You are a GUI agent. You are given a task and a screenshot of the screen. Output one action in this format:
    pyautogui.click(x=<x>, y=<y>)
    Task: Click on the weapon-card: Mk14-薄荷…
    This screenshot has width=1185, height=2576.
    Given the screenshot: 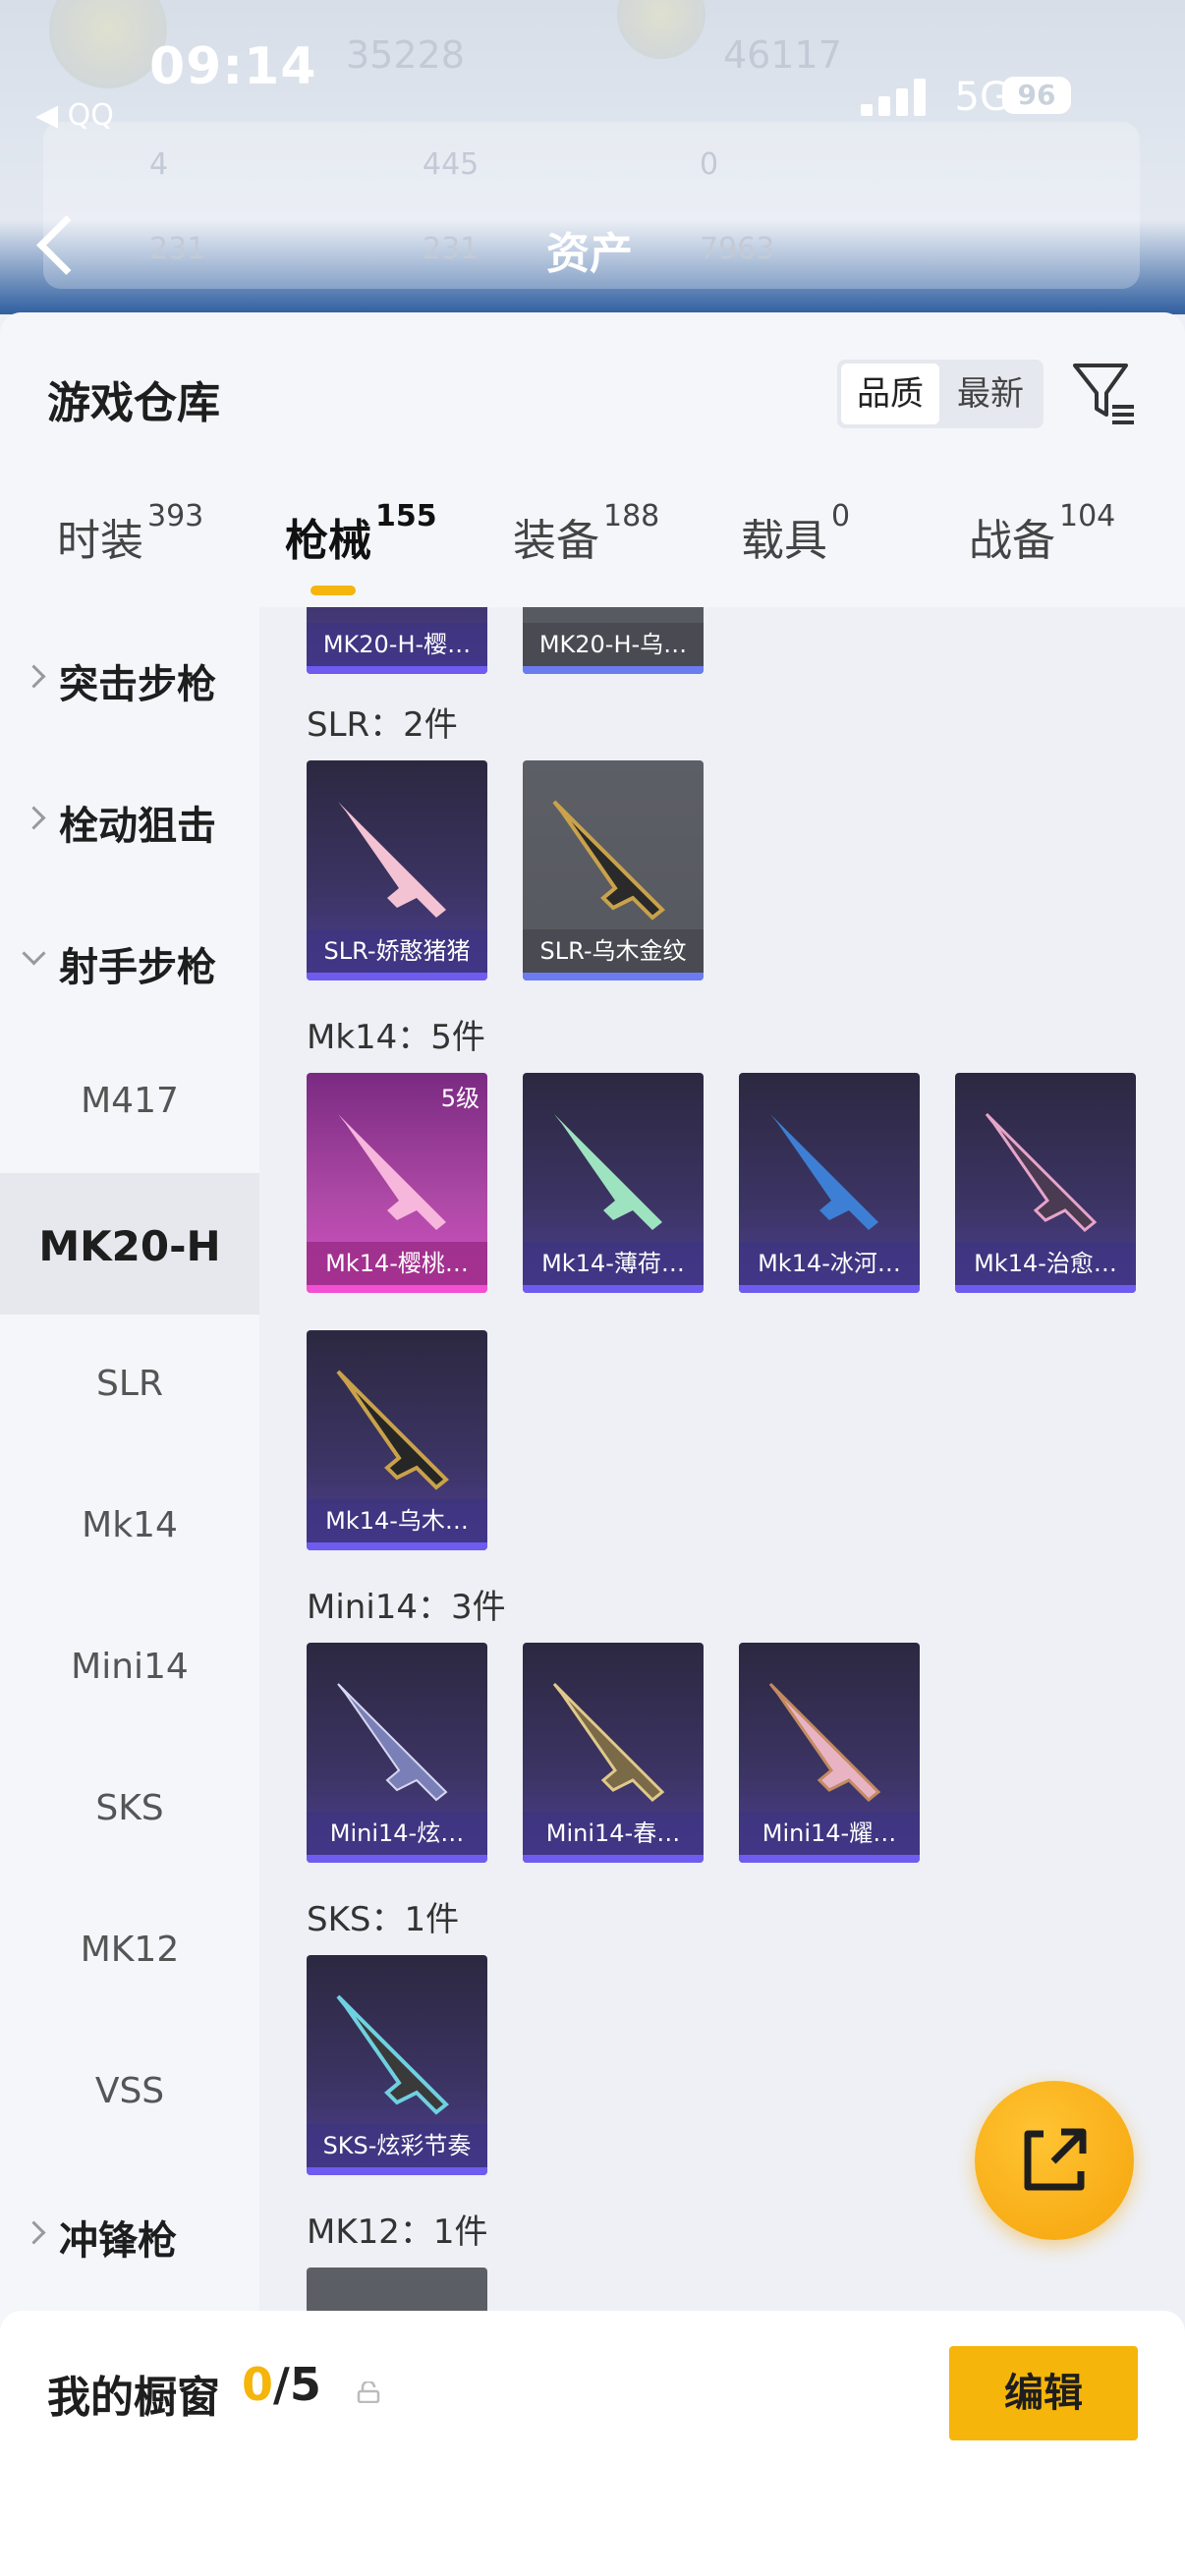 What is the action you would take?
    pyautogui.click(x=614, y=1183)
    